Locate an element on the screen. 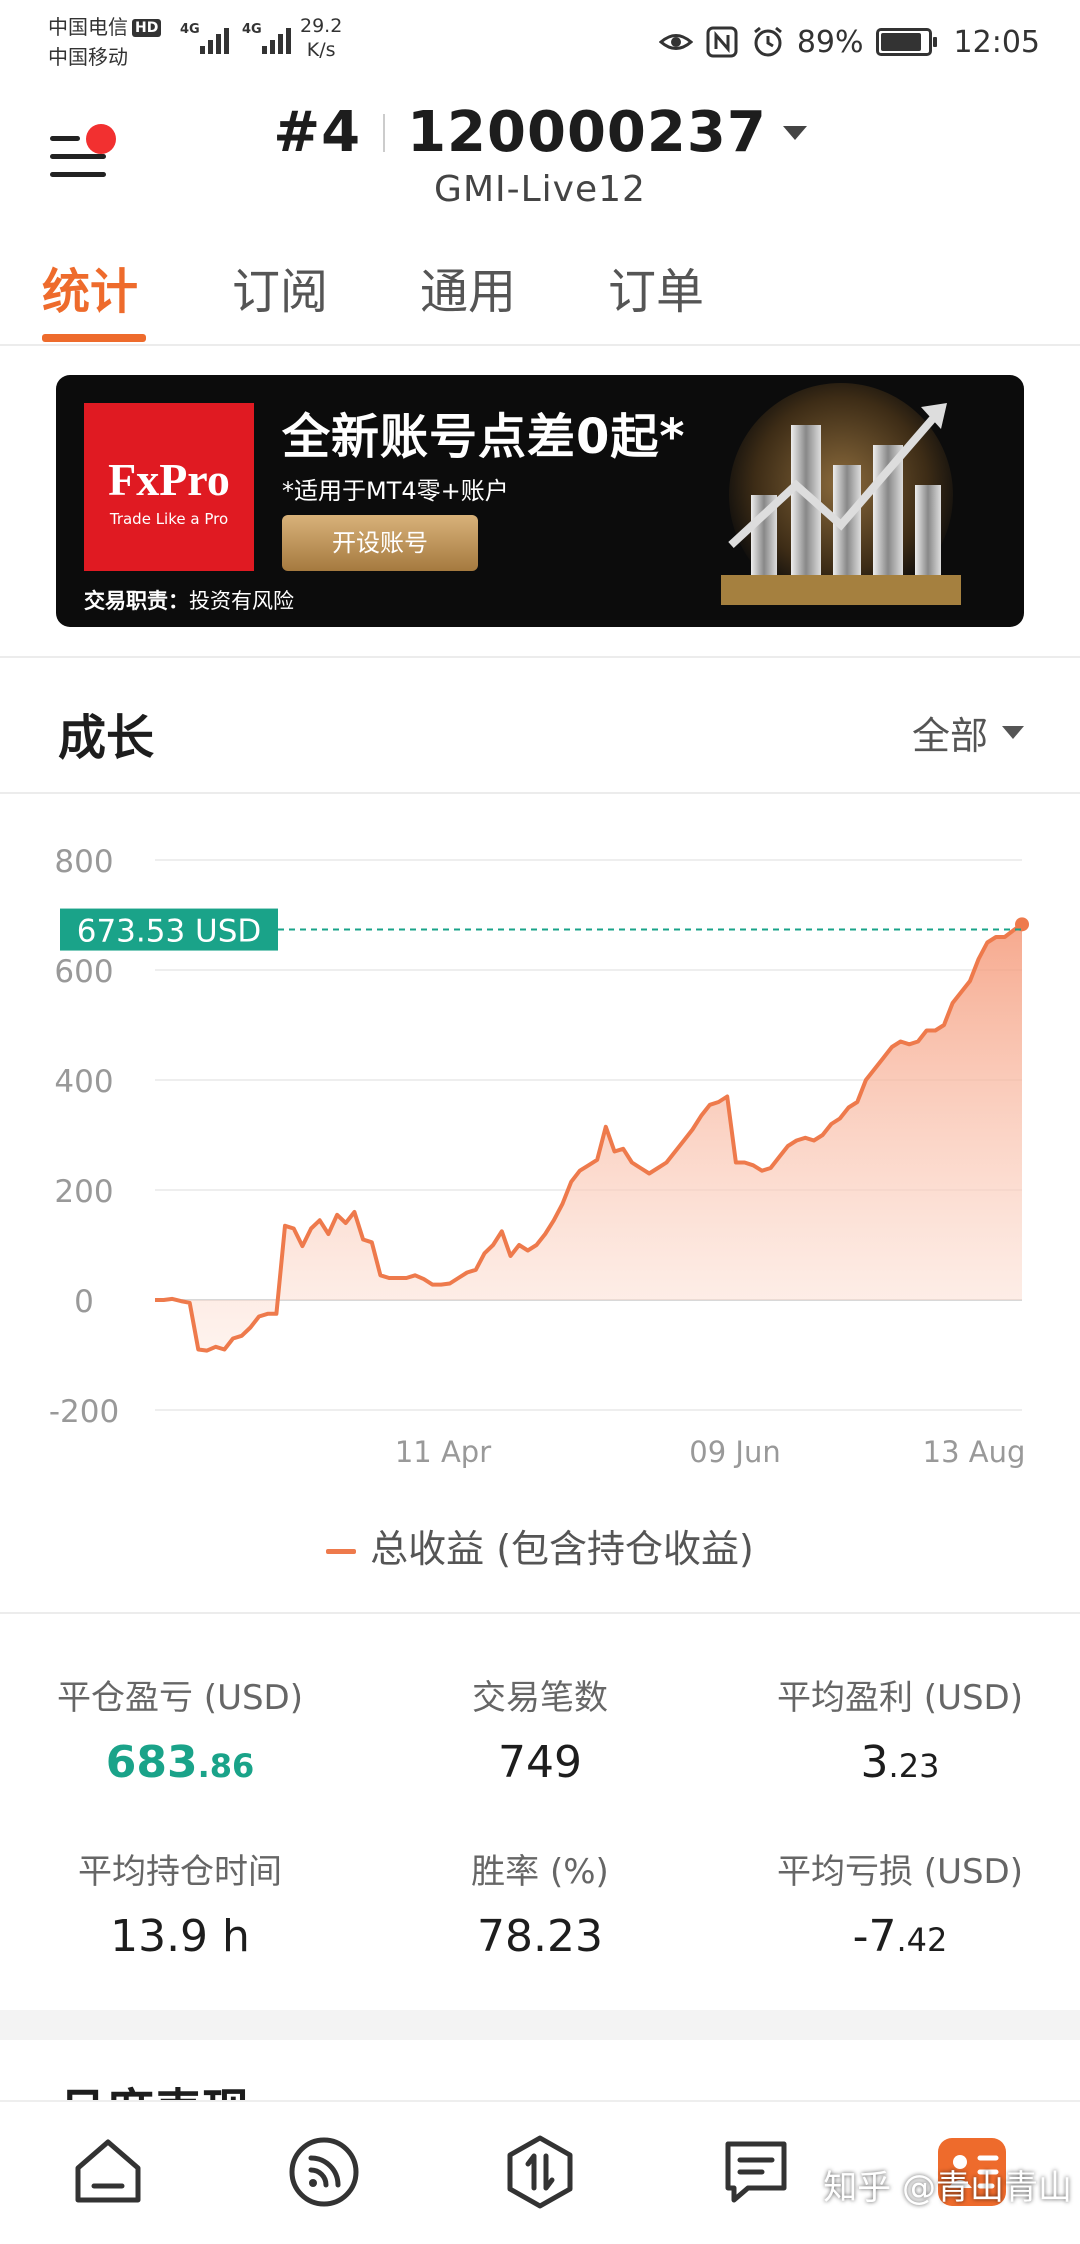 The height and width of the screenshot is (2244, 1080). eye-icon is located at coordinates (675, 42).